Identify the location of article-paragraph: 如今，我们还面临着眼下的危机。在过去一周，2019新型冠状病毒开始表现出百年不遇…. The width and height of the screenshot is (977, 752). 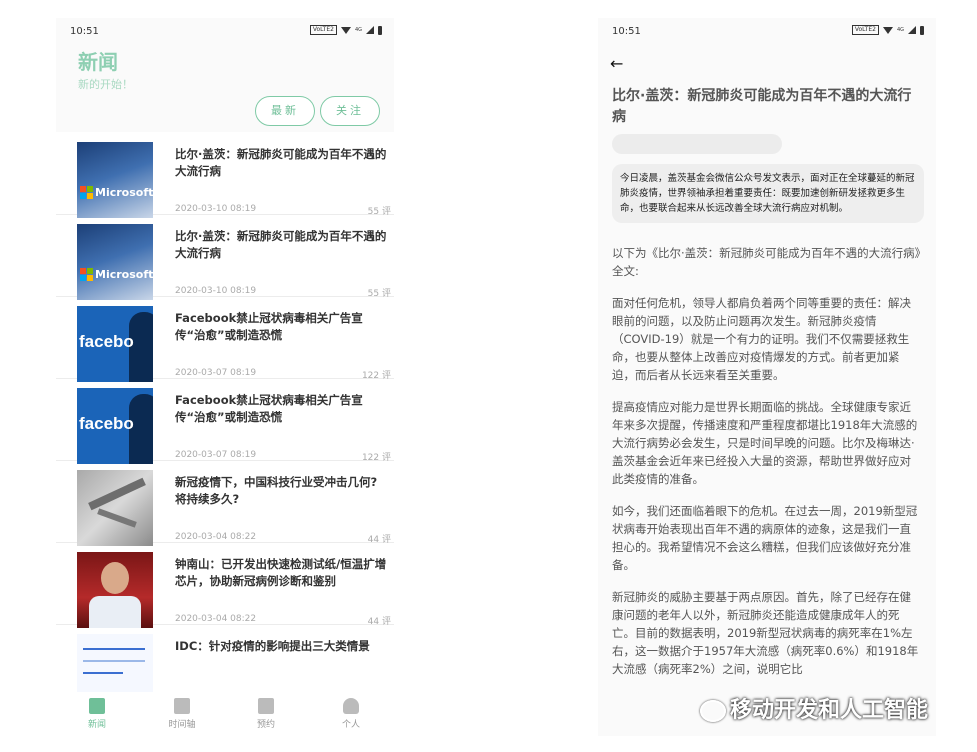
(765, 538).